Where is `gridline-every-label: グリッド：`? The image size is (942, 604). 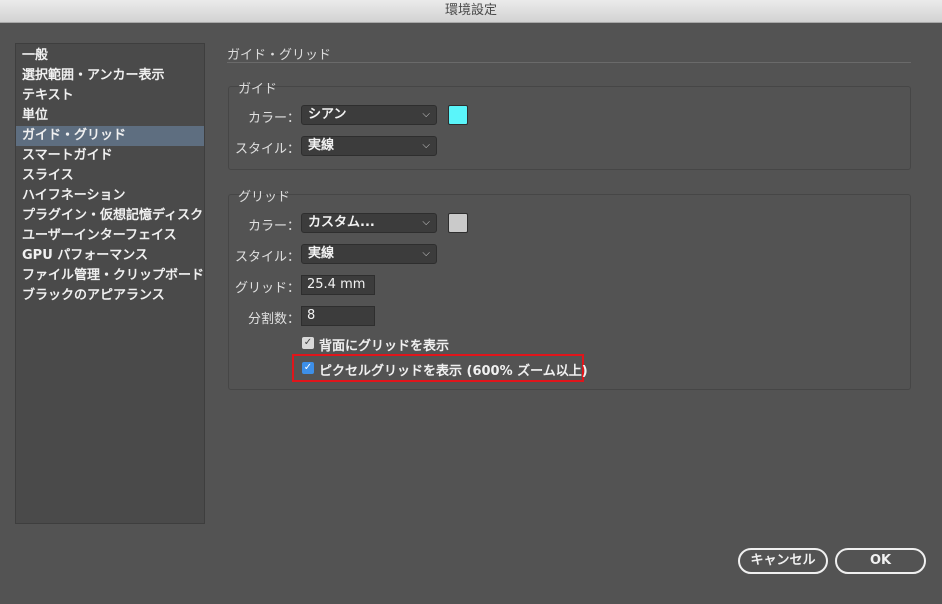 gridline-every-label: グリッド： is located at coordinates (267, 288).